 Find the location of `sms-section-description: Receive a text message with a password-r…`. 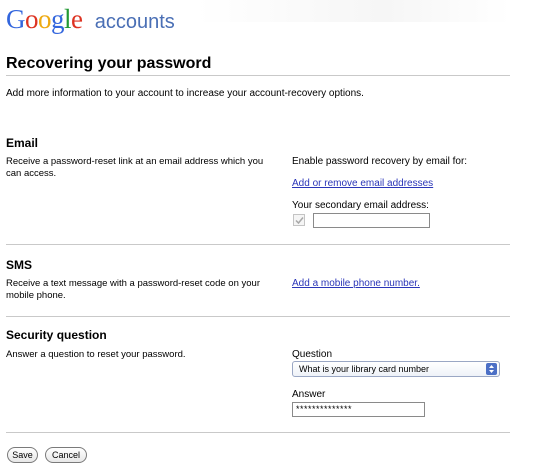

sms-section-description: Receive a text message with a password-r… is located at coordinates (133, 289).